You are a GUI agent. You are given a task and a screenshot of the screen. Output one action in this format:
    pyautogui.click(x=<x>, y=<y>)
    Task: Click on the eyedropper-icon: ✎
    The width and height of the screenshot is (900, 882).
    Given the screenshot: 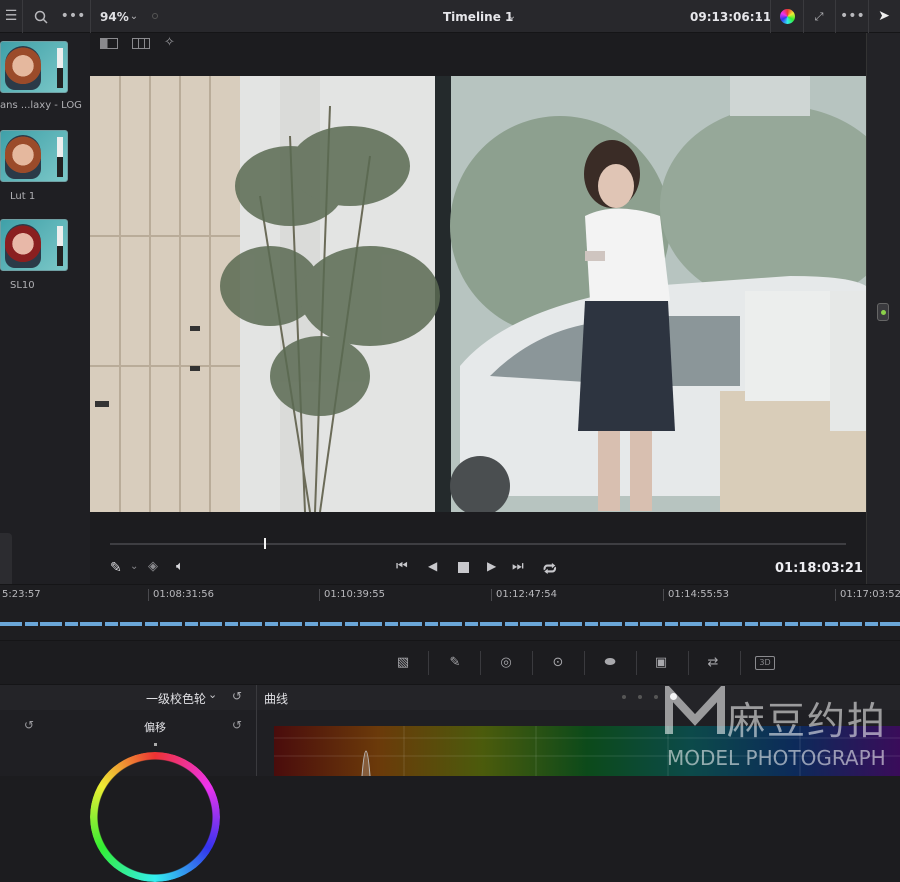 What is the action you would take?
    pyautogui.click(x=116, y=568)
    